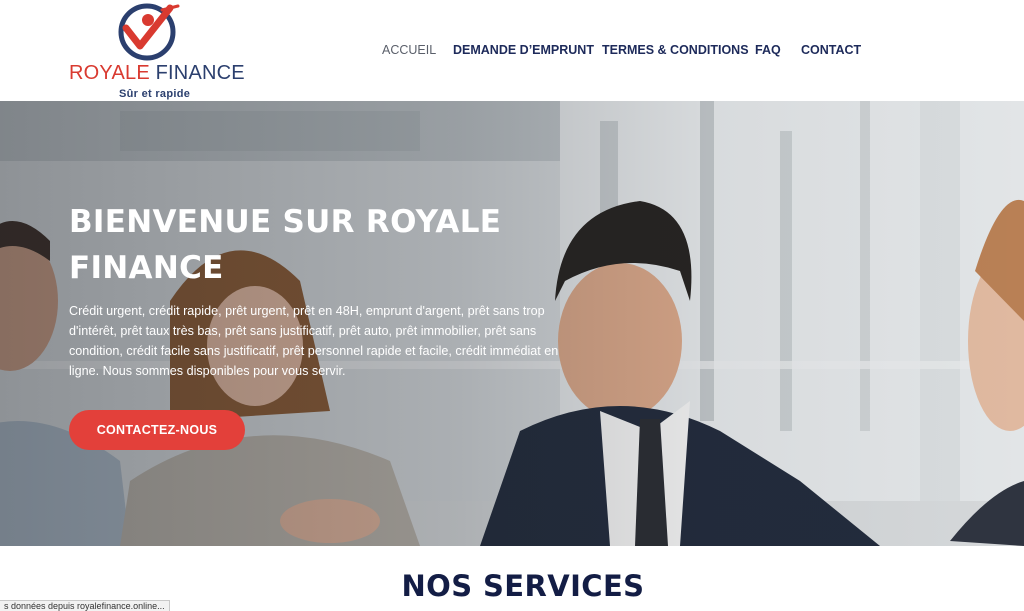  What do you see at coordinates (768, 50) in the screenshot?
I see `nav-item-faq: FAQ` at bounding box center [768, 50].